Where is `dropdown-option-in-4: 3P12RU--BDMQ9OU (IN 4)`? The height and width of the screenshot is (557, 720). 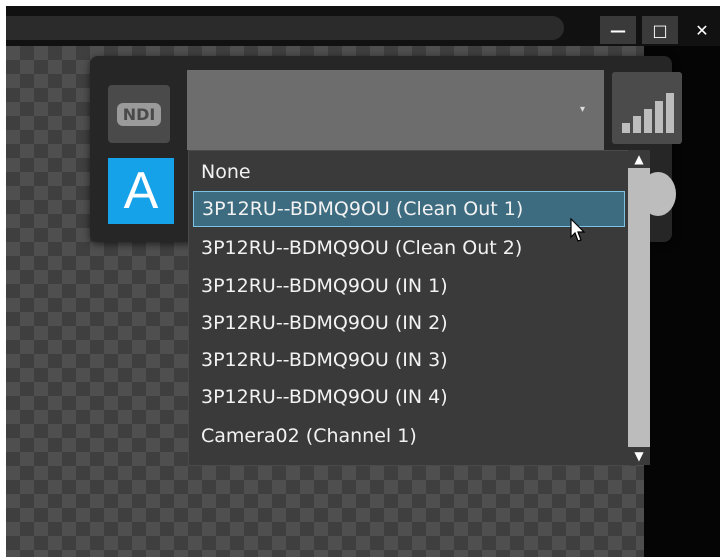 dropdown-option-in-4: 3P12RU--BDMQ9OU (IN 4) is located at coordinates (409, 398).